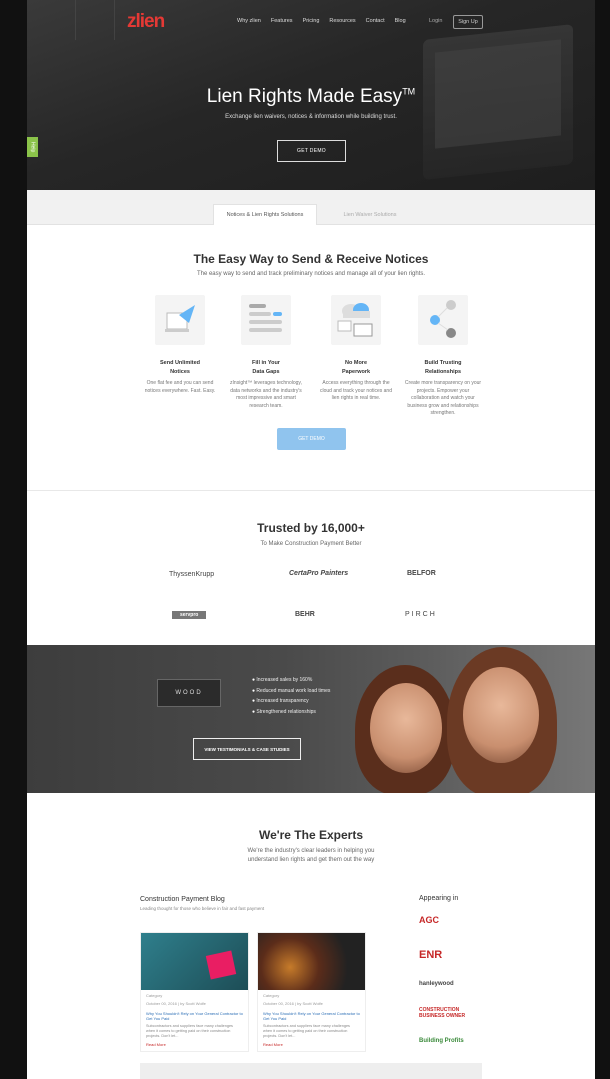  Describe the element at coordinates (375, 21) in the screenshot. I see `nav-link-contact: Contact` at that location.